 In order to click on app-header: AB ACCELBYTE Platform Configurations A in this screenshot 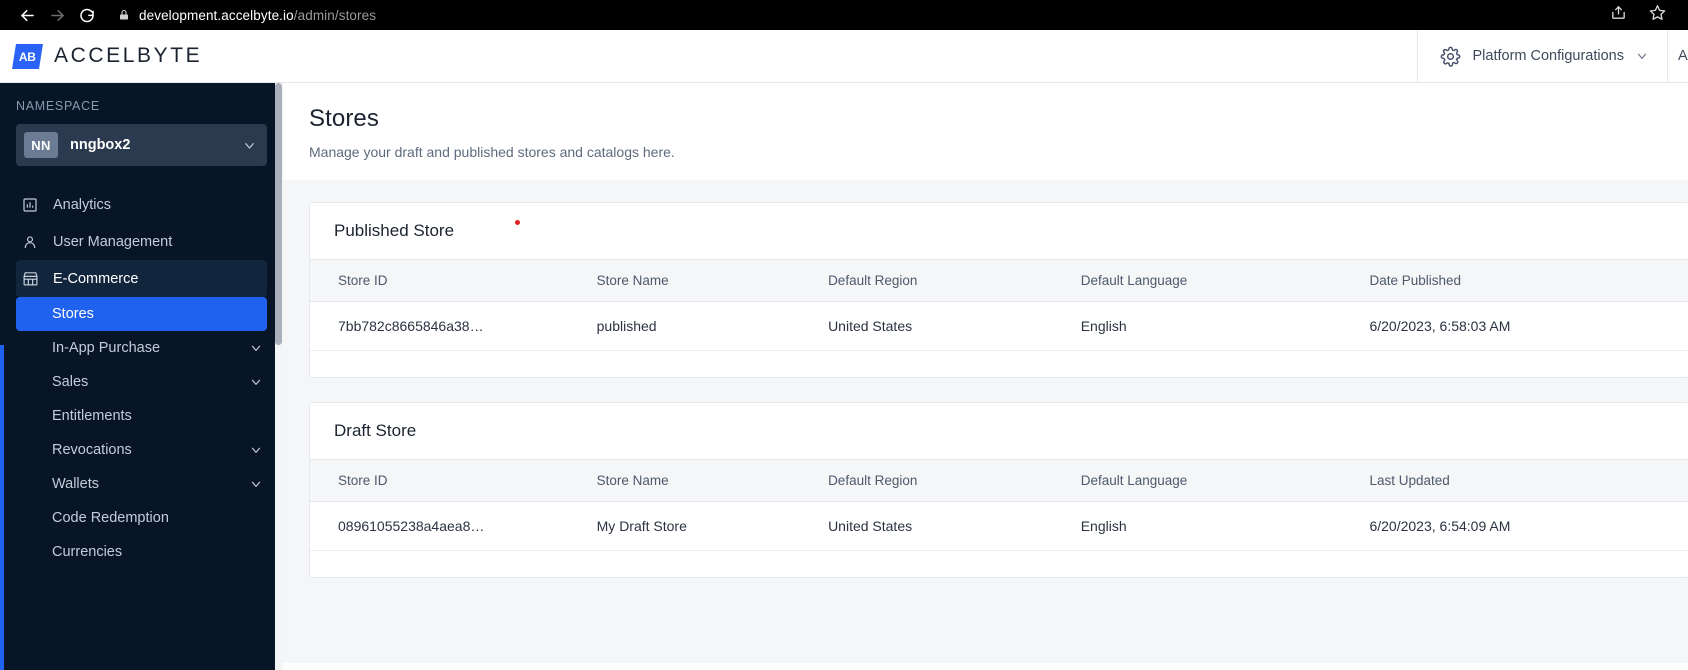, I will do `click(844, 56)`.